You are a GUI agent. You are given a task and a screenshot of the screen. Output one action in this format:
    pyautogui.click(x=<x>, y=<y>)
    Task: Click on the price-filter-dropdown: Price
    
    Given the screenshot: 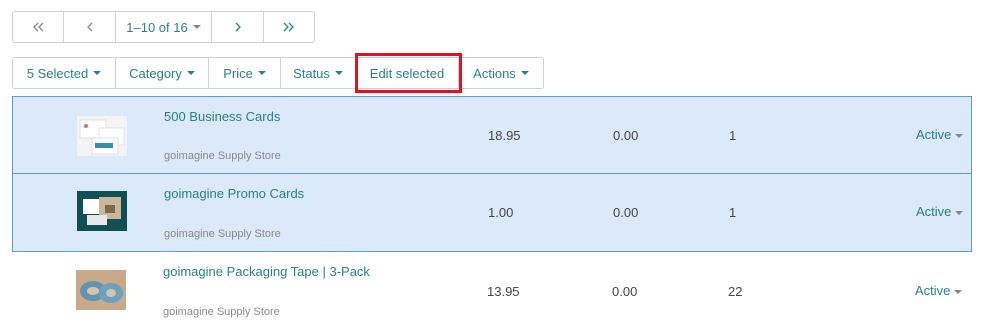 What is the action you would take?
    pyautogui.click(x=245, y=73)
    